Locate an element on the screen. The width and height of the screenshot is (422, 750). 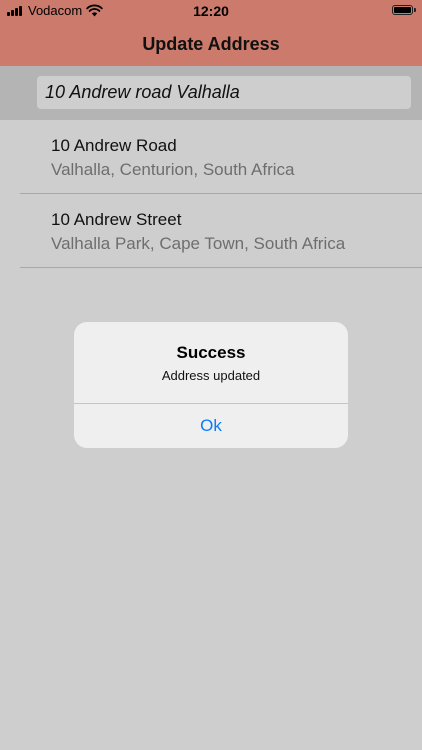
battery-icon is located at coordinates (402, 10).